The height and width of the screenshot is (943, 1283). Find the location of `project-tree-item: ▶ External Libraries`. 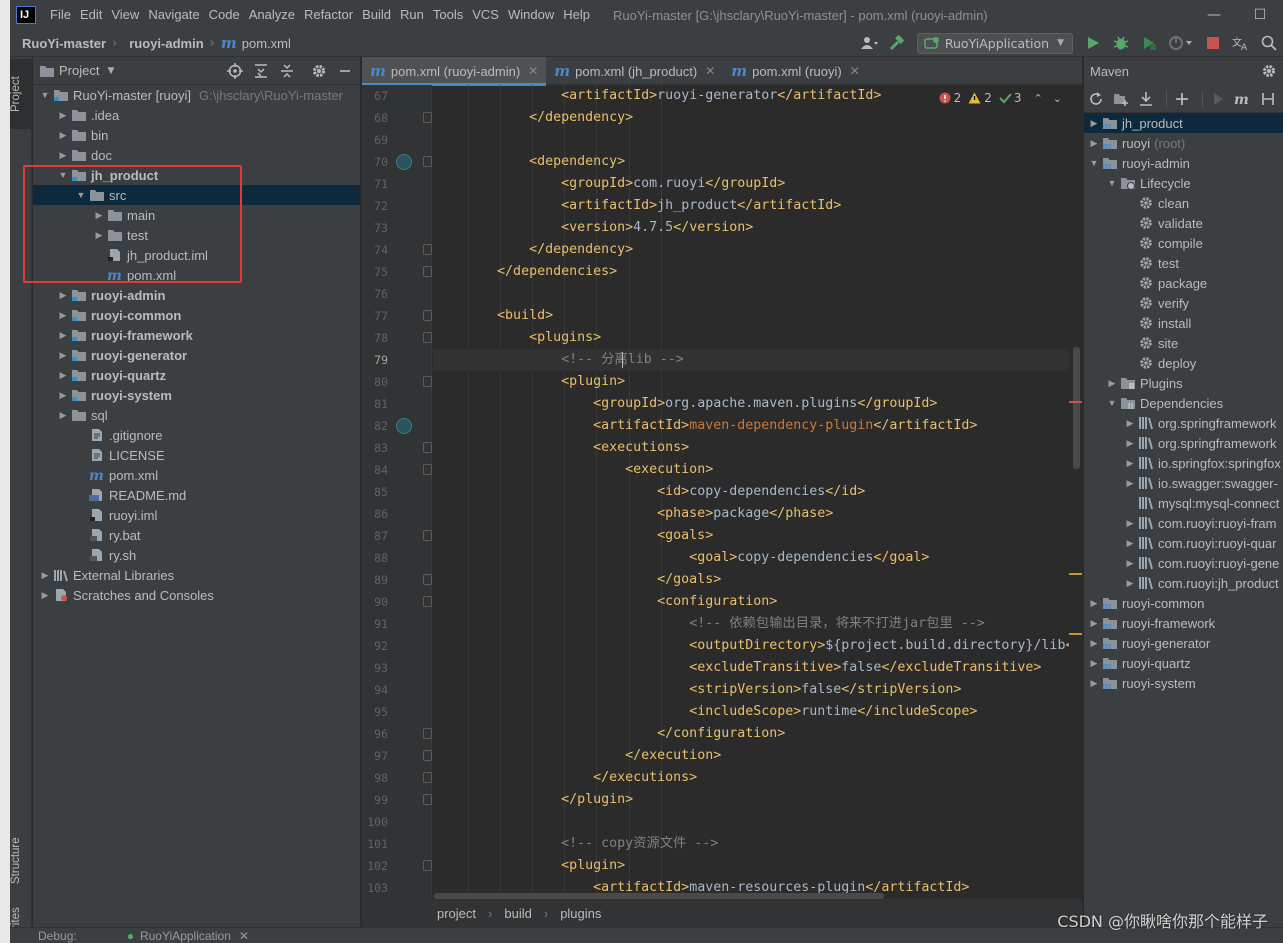

project-tree-item: ▶ External Libraries is located at coordinates (196, 575).